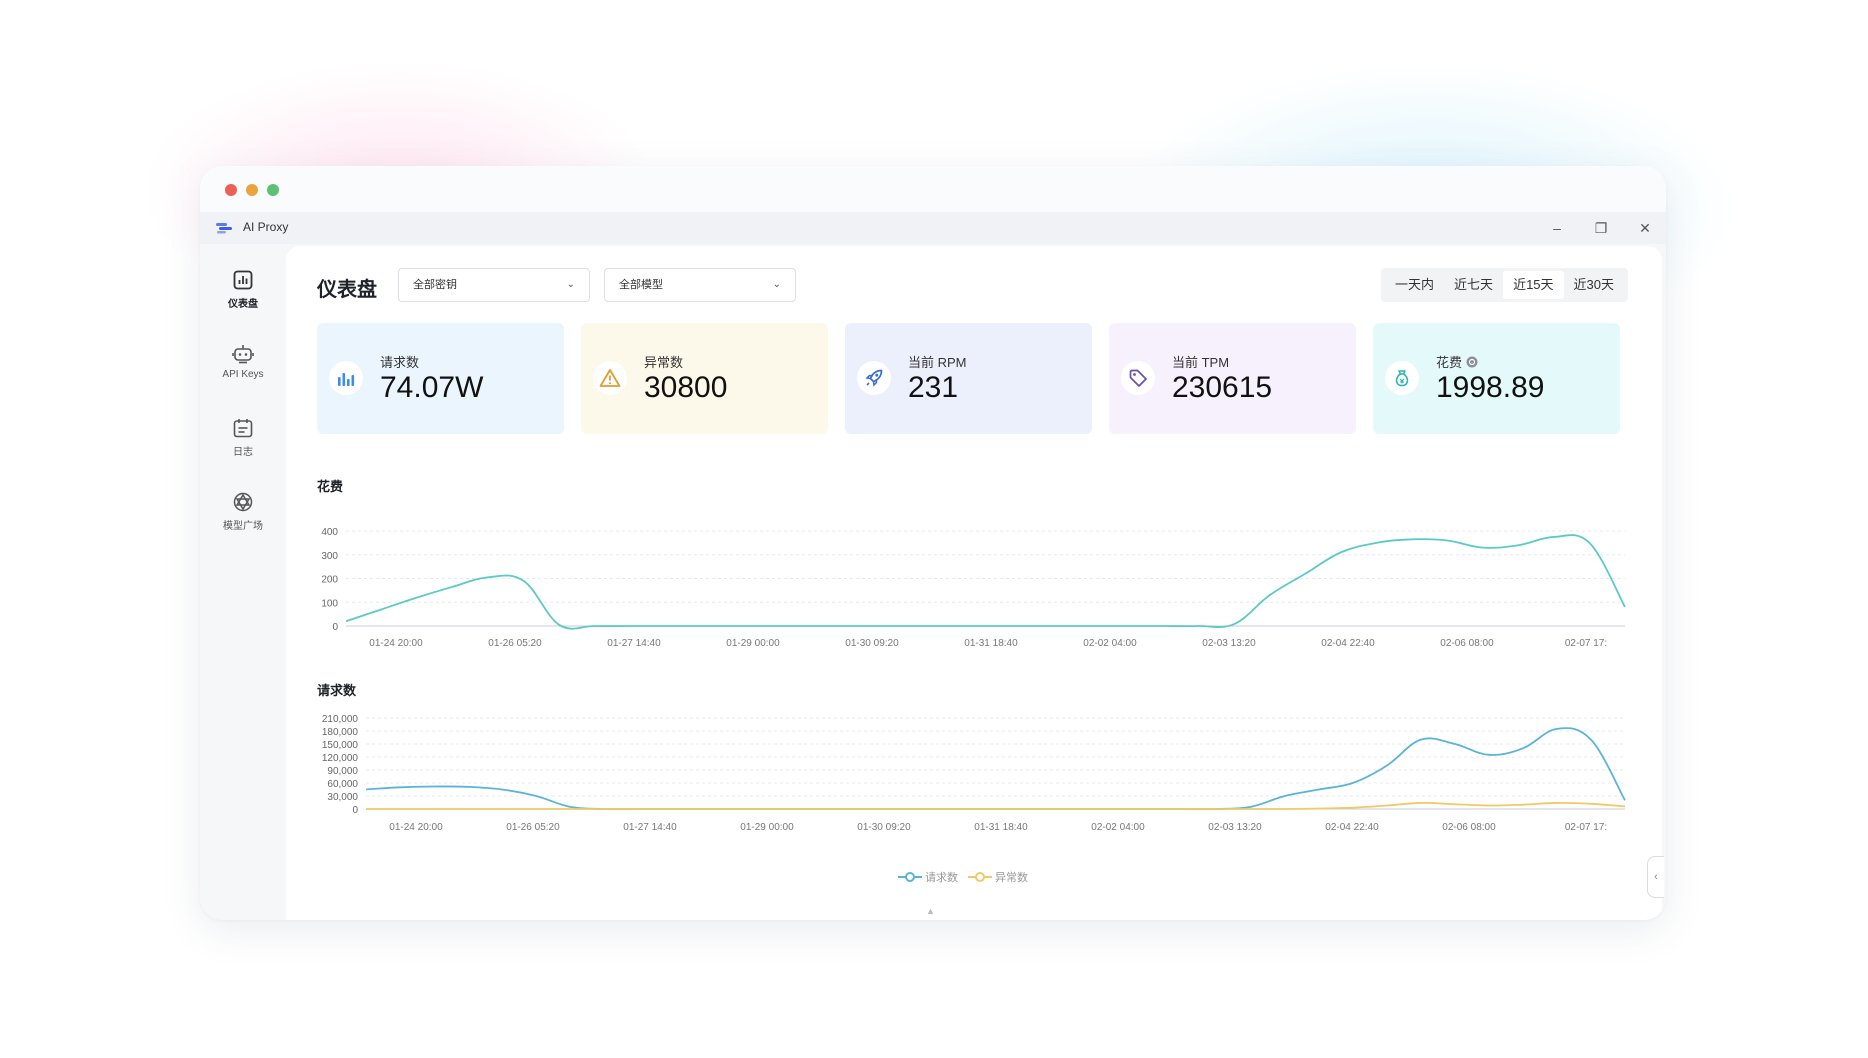 This screenshot has width=1868, height=1058. Describe the element at coordinates (1472, 362) in the screenshot. I see `info-icon` at that location.